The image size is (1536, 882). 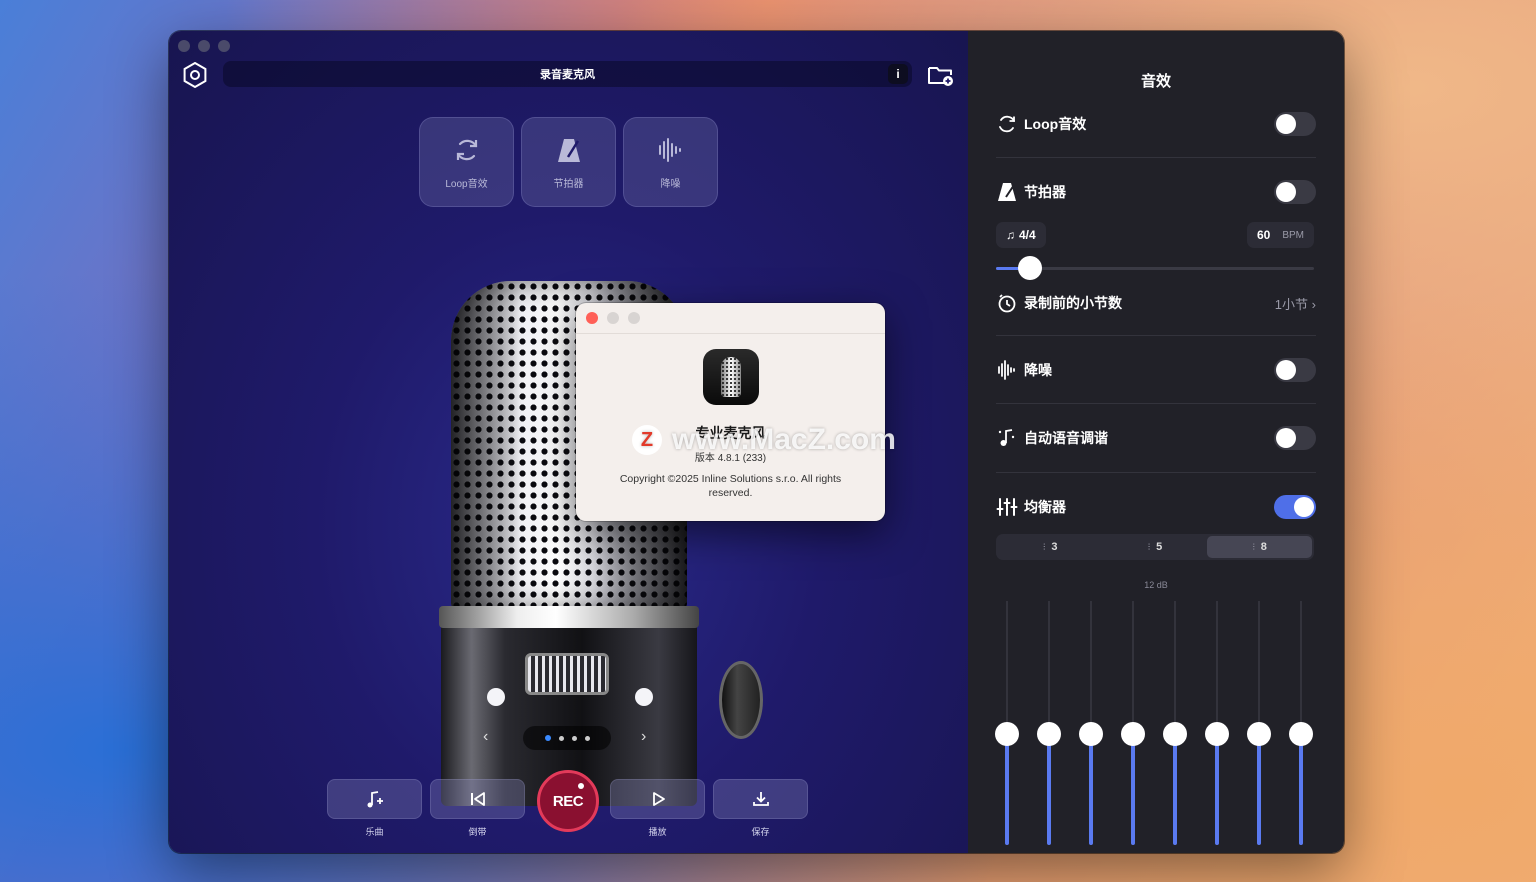 What do you see at coordinates (1295, 370) in the screenshot?
I see `noise-toggle` at bounding box center [1295, 370].